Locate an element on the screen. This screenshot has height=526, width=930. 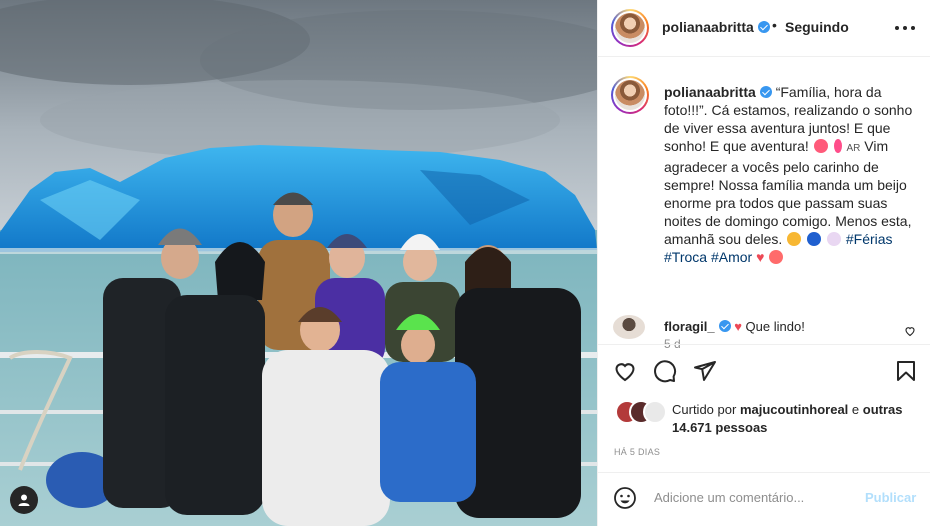
comment-like-icon is located at coordinates (910, 331).